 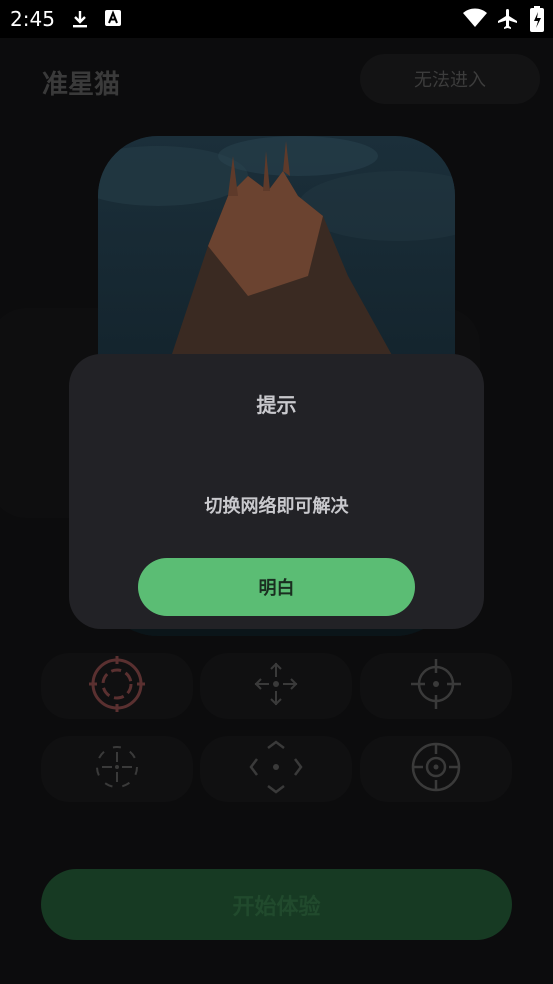 I want to click on crosshair-dashed-icon, so click(x=117, y=769).